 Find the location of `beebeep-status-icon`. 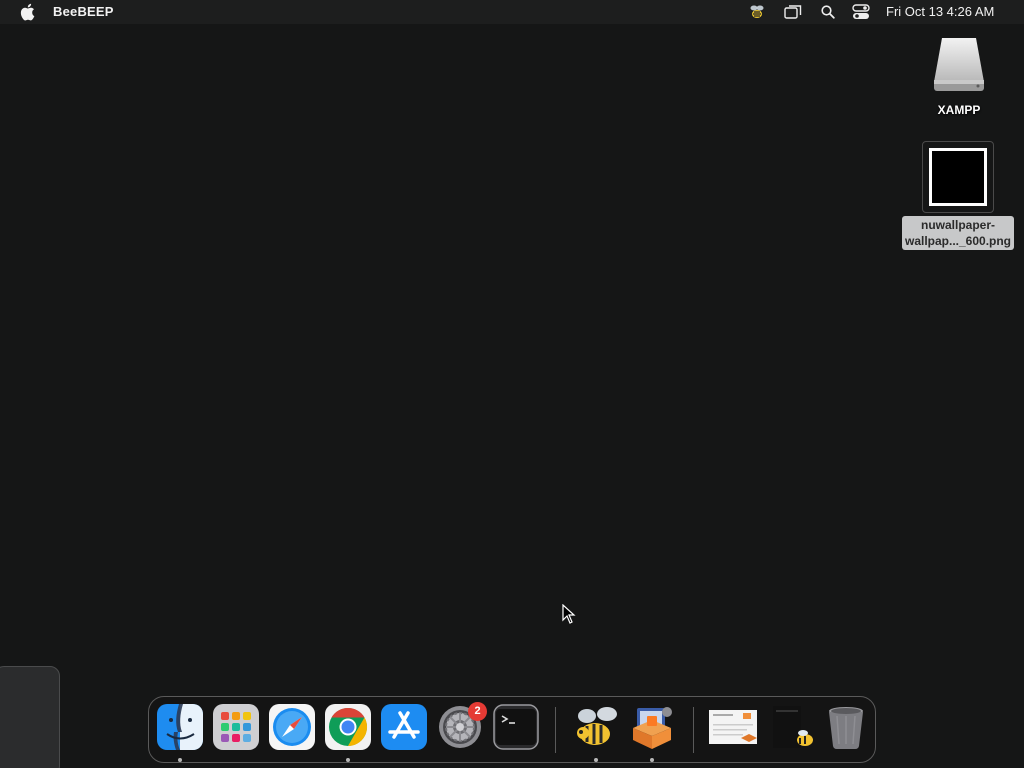

beebeep-status-icon is located at coordinates (757, 12).